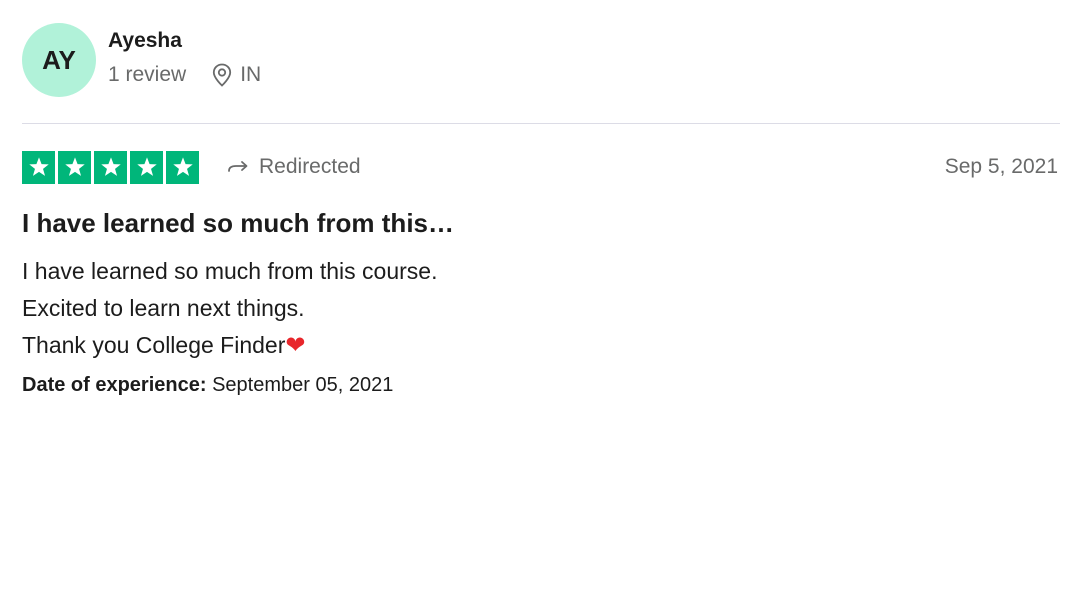 This screenshot has height=608, width=1080. What do you see at coordinates (230, 271) in the screenshot?
I see `review-body-line: I have learned so much from this course.` at bounding box center [230, 271].